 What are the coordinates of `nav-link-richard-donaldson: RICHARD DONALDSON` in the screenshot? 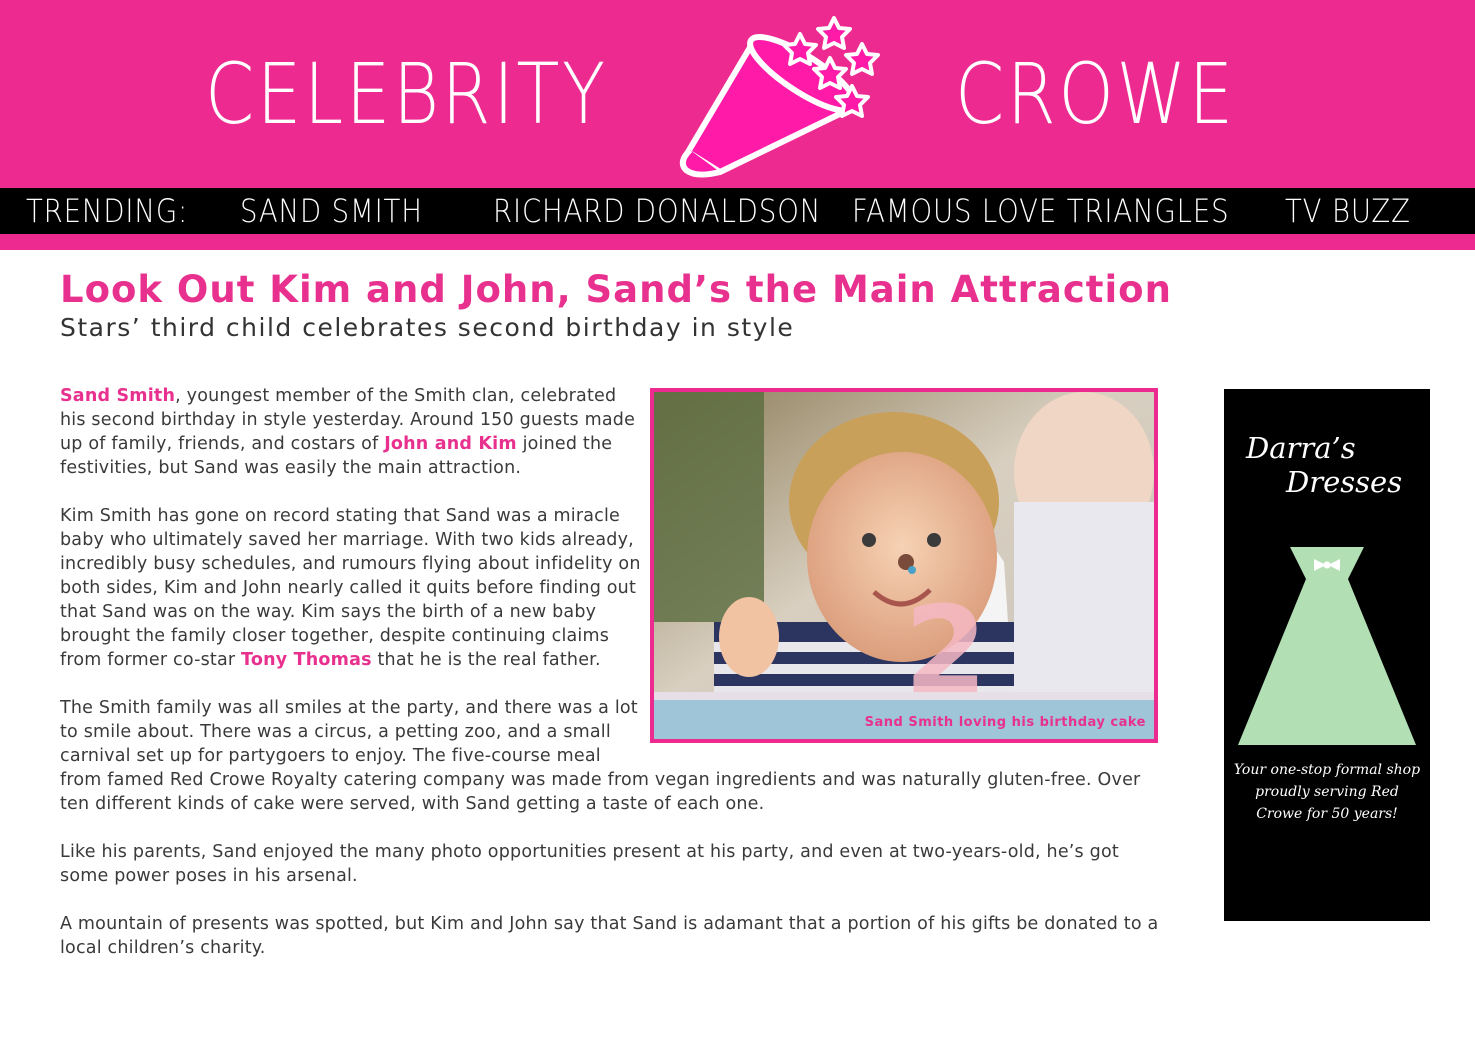 It's located at (657, 211).